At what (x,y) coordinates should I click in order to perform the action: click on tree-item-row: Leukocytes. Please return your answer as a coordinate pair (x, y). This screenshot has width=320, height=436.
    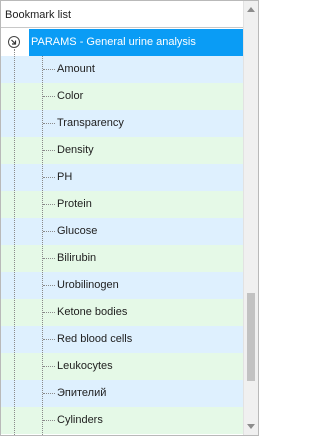
    Looking at the image, I should click on (122, 366).